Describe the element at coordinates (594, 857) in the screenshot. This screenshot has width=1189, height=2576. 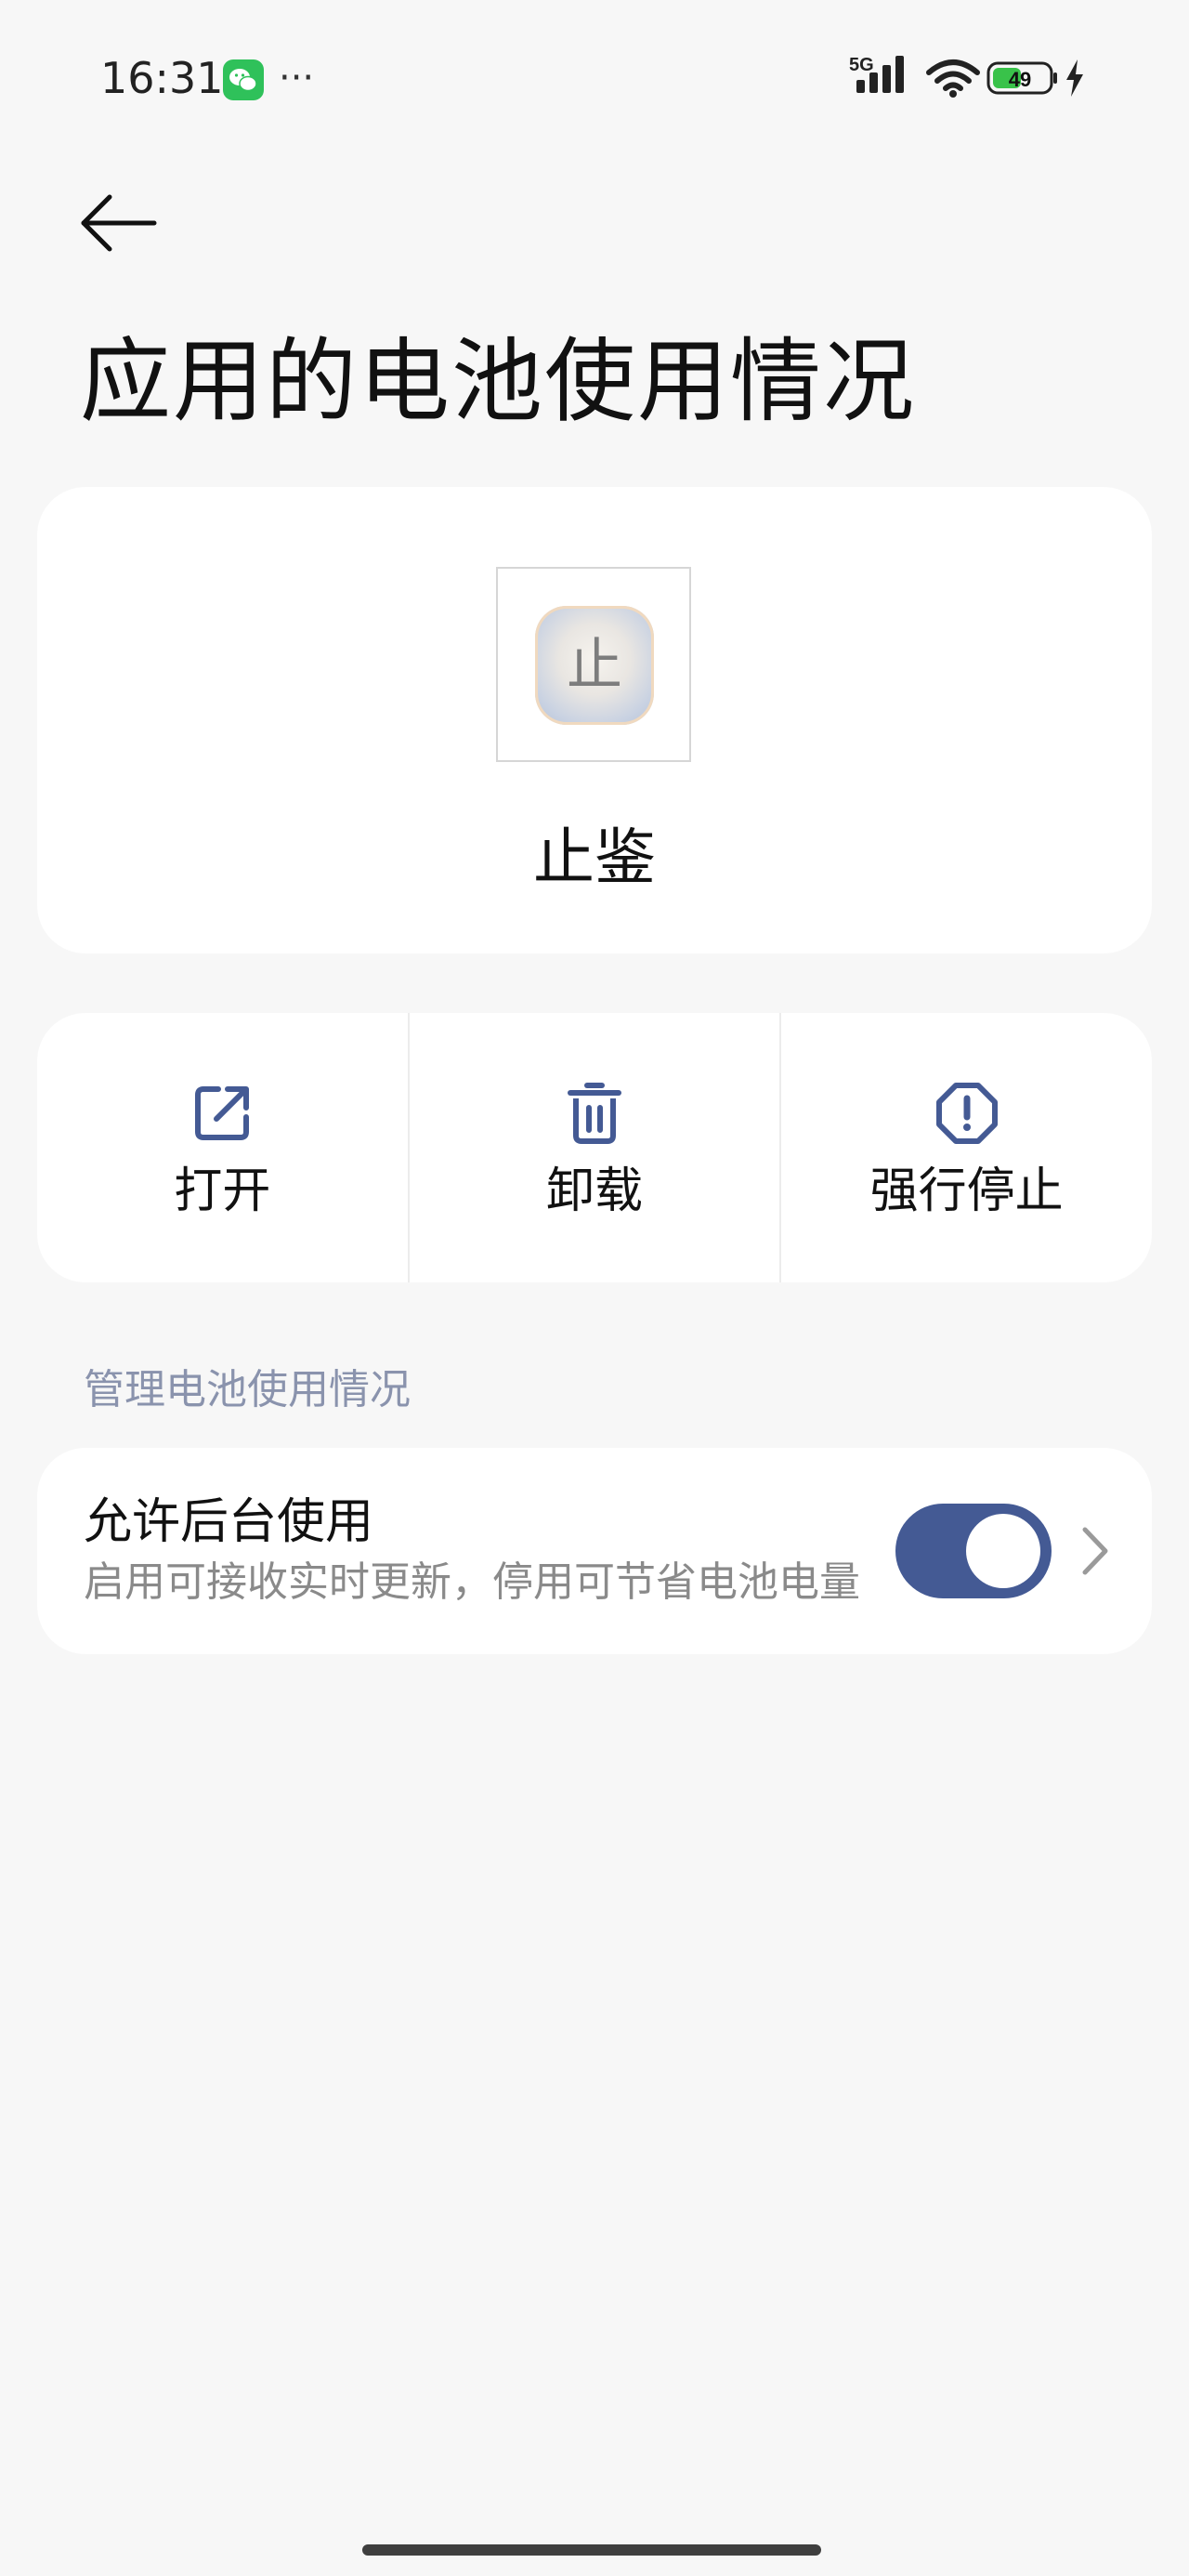
I see `app-name: 止鉴` at that location.